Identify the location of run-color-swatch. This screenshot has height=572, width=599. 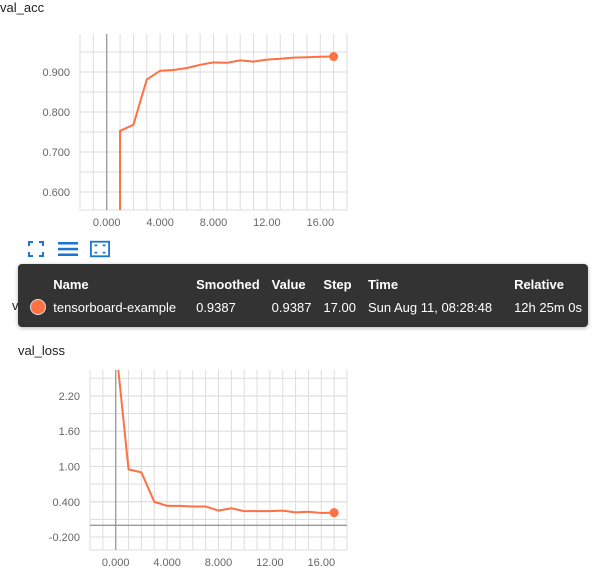
(38, 307).